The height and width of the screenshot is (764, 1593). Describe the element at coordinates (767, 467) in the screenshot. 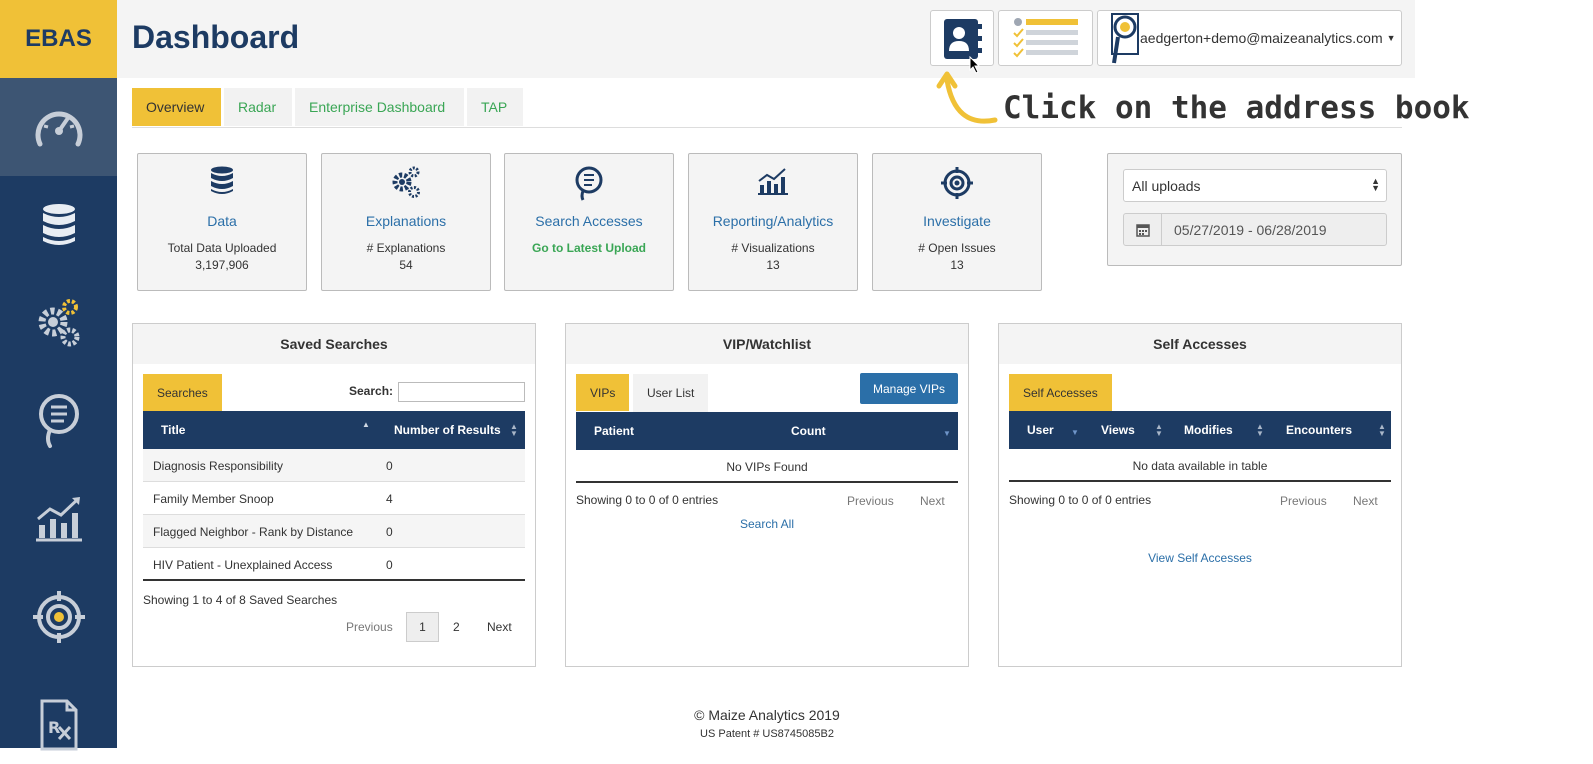

I see `empty-message: No VIPs Found` at that location.